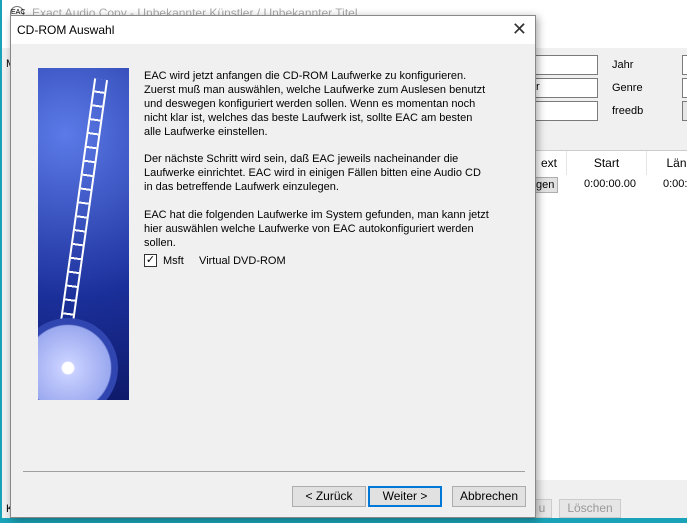 The height and width of the screenshot is (523, 687). What do you see at coordinates (565, 88) in the screenshot?
I see `second-input: r` at bounding box center [565, 88].